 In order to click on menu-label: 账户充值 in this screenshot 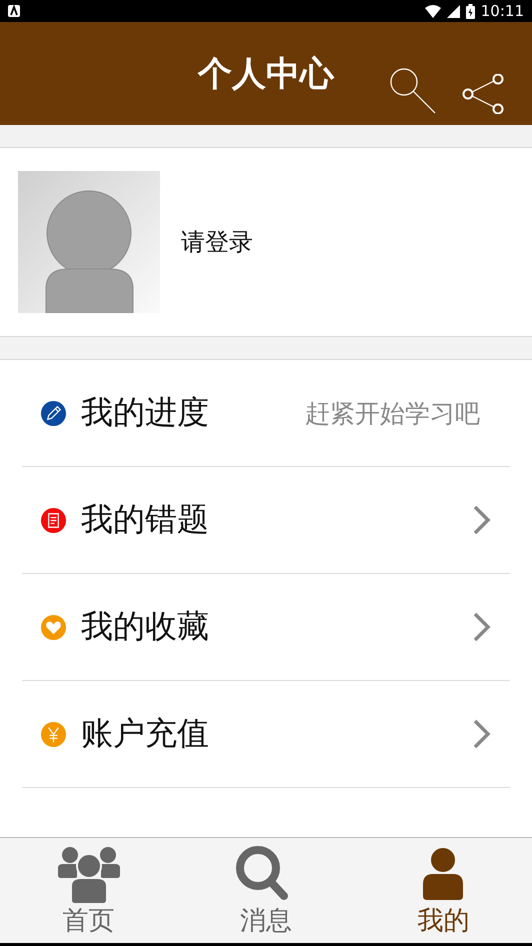, I will do `click(145, 733)`.